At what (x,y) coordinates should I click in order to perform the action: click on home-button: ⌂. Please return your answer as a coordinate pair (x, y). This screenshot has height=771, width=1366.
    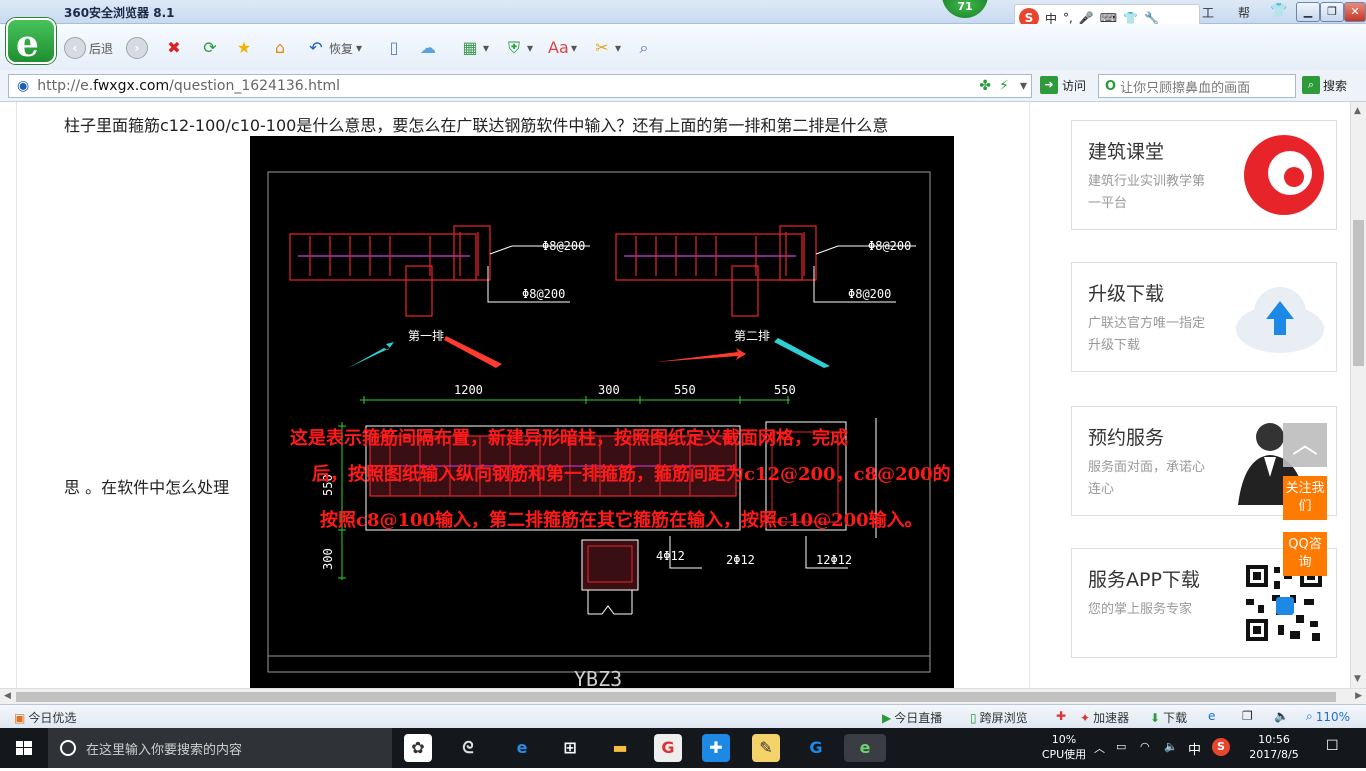
    Looking at the image, I should click on (280, 48).